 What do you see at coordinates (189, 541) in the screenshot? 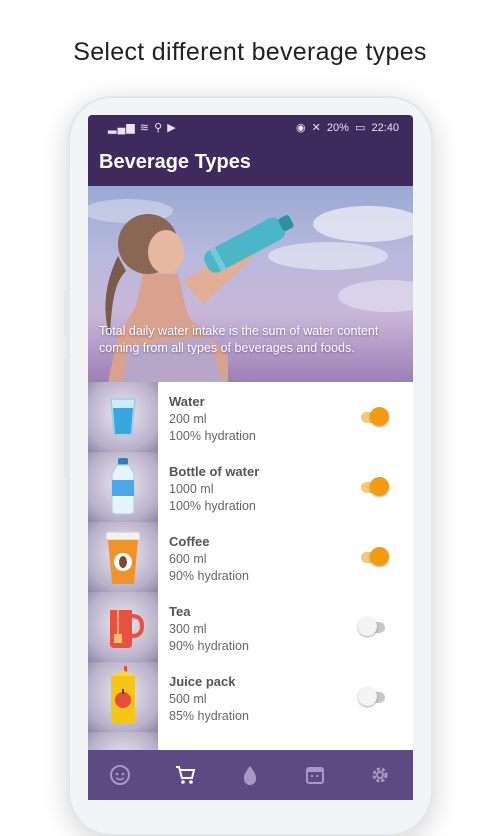
I see `beverage-name: Coffee` at bounding box center [189, 541].